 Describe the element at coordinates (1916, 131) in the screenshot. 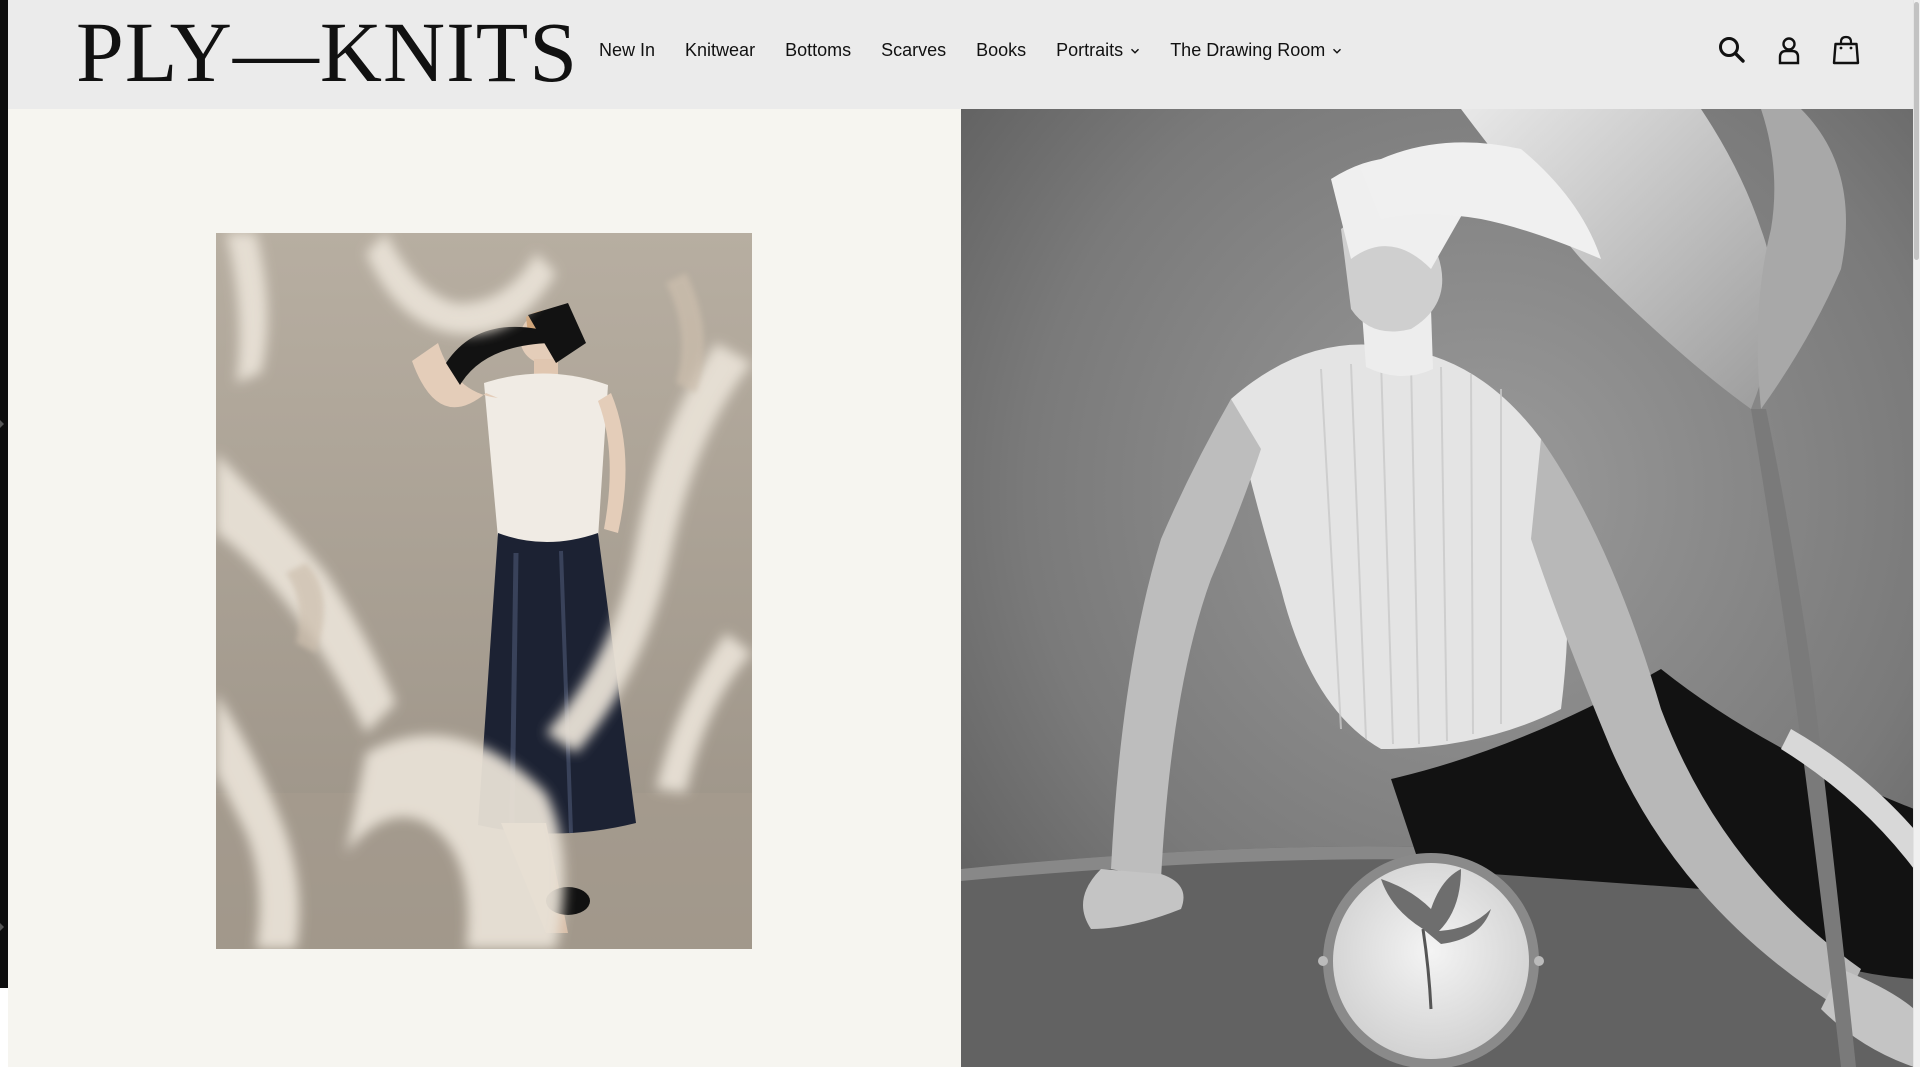

I see `scrollbar-thumb` at that location.